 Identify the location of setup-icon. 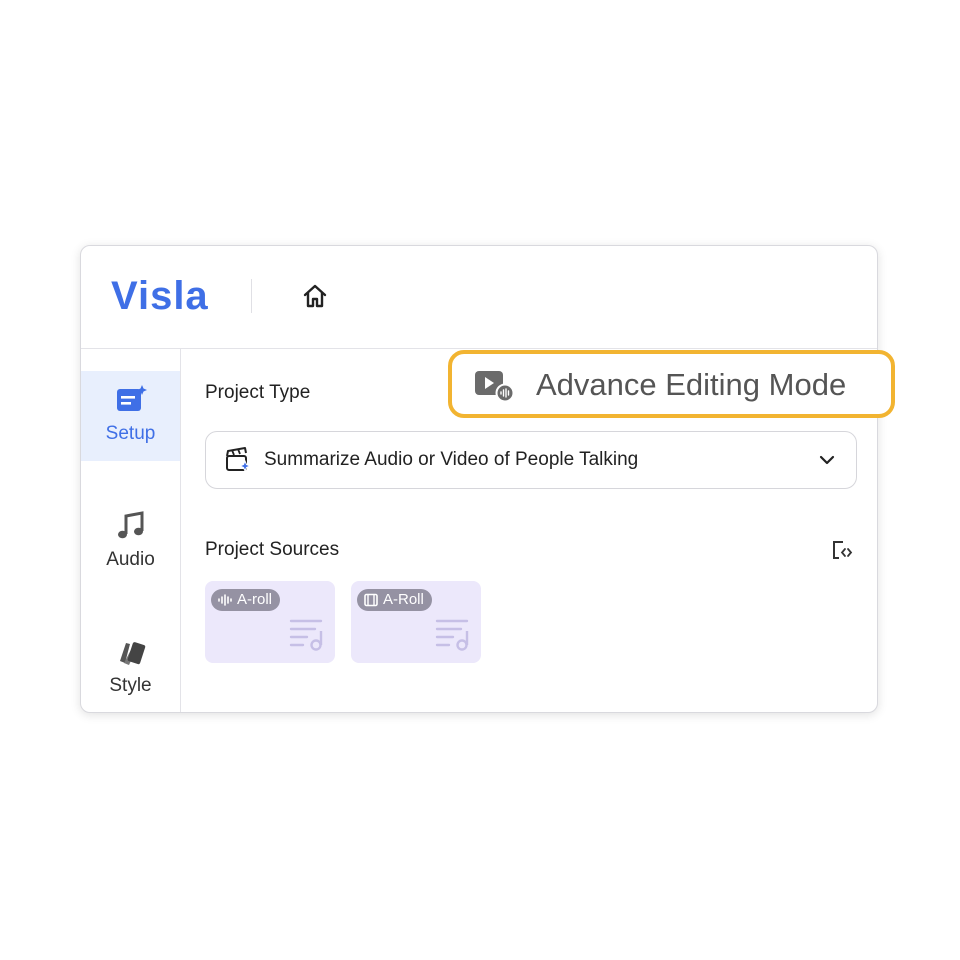
(132, 398).